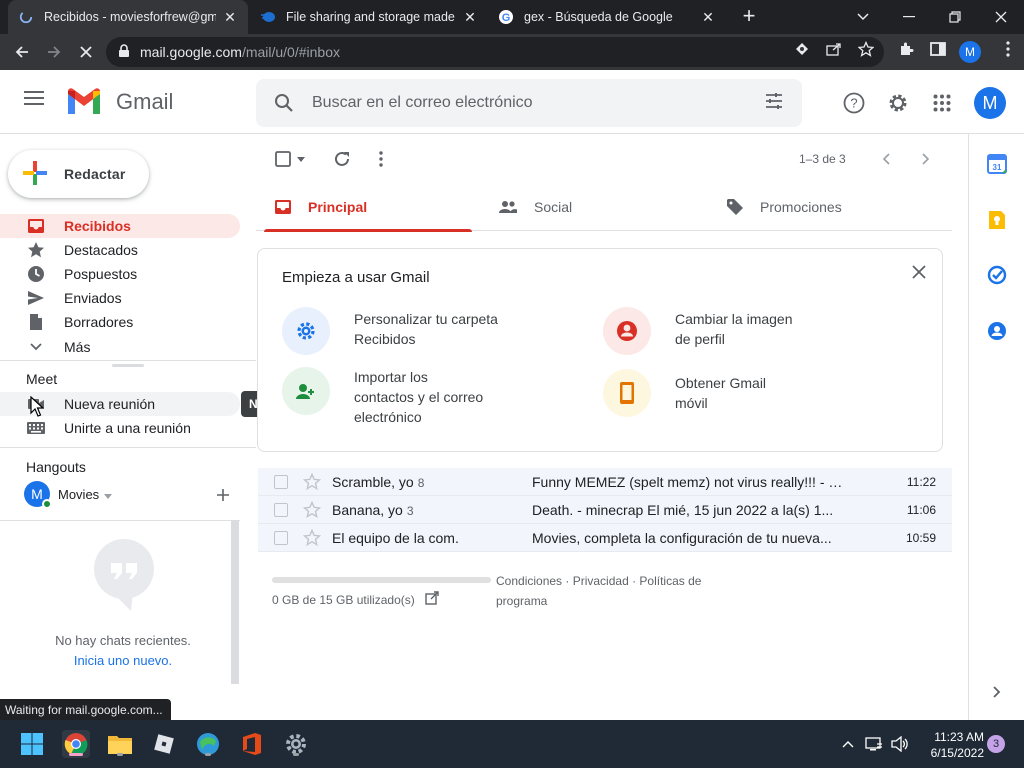 This screenshot has height=768, width=1024. I want to click on taskbar-clock: 11:23 AM 6/15/2022, so click(951, 745).